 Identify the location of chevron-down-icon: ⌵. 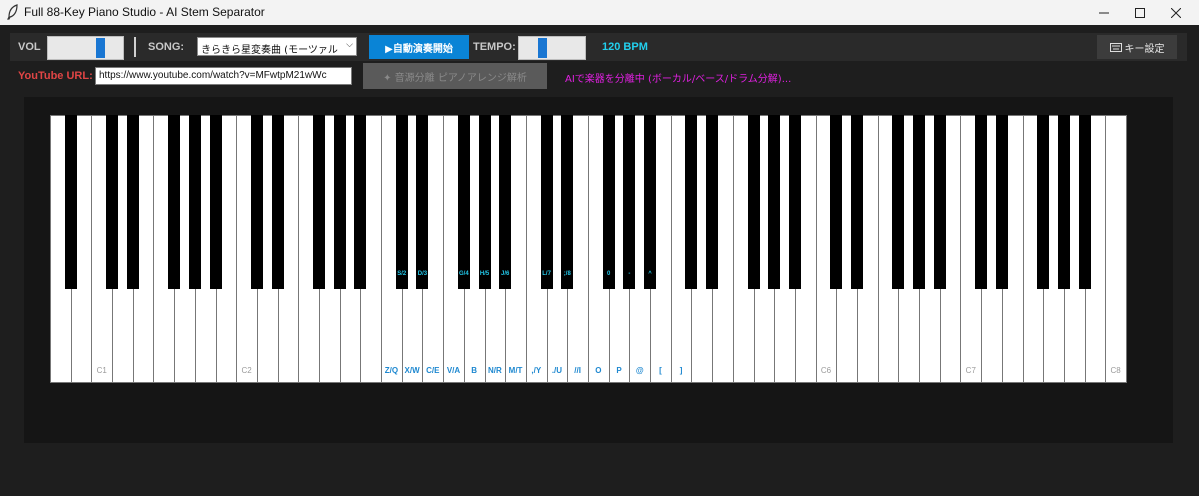
(349, 45).